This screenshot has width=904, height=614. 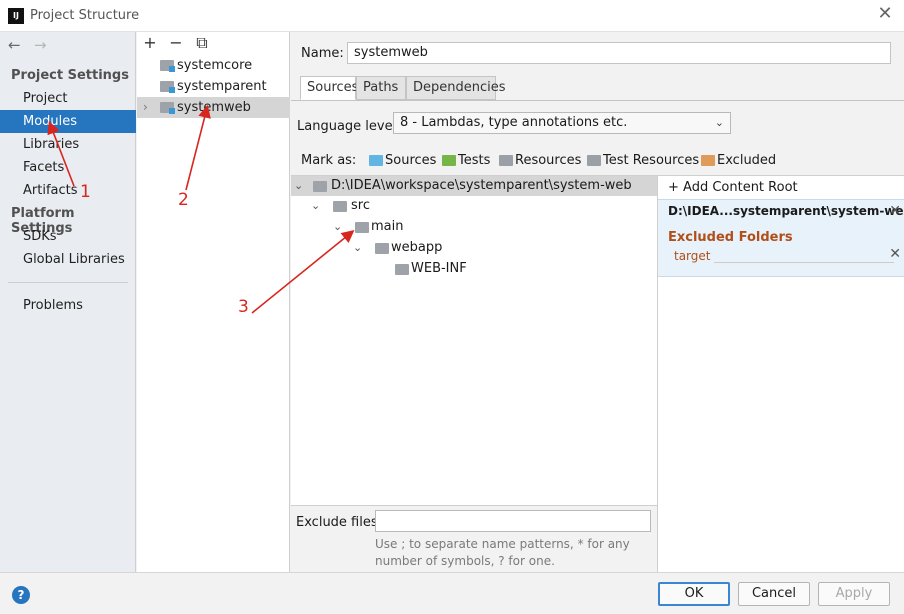 I want to click on module-label: systemcore, so click(x=215, y=65).